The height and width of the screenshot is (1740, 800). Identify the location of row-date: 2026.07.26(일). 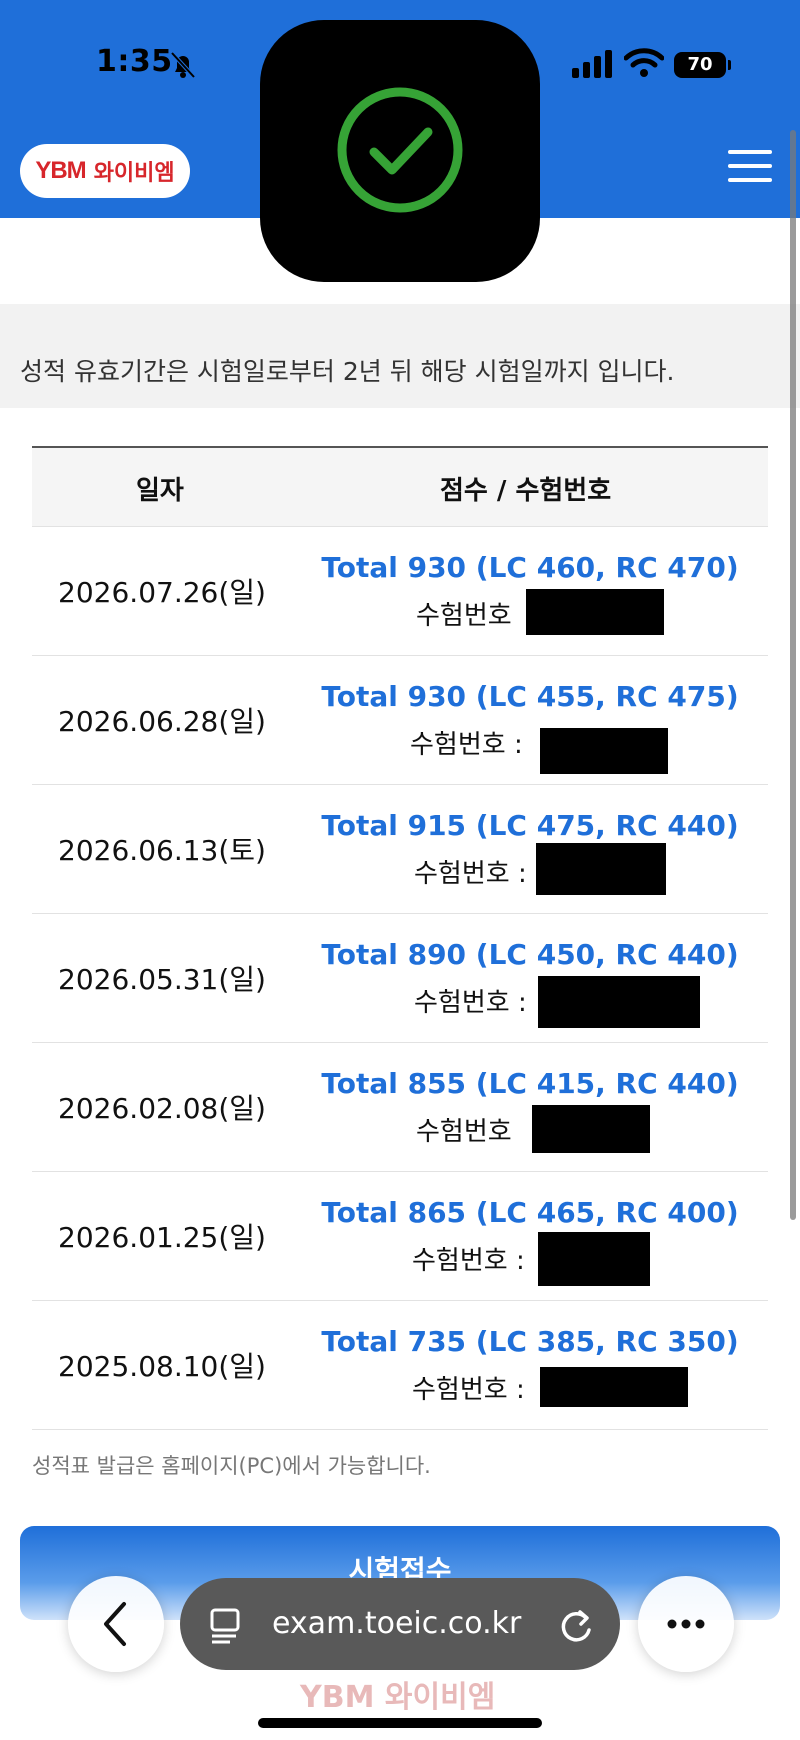
(162, 592).